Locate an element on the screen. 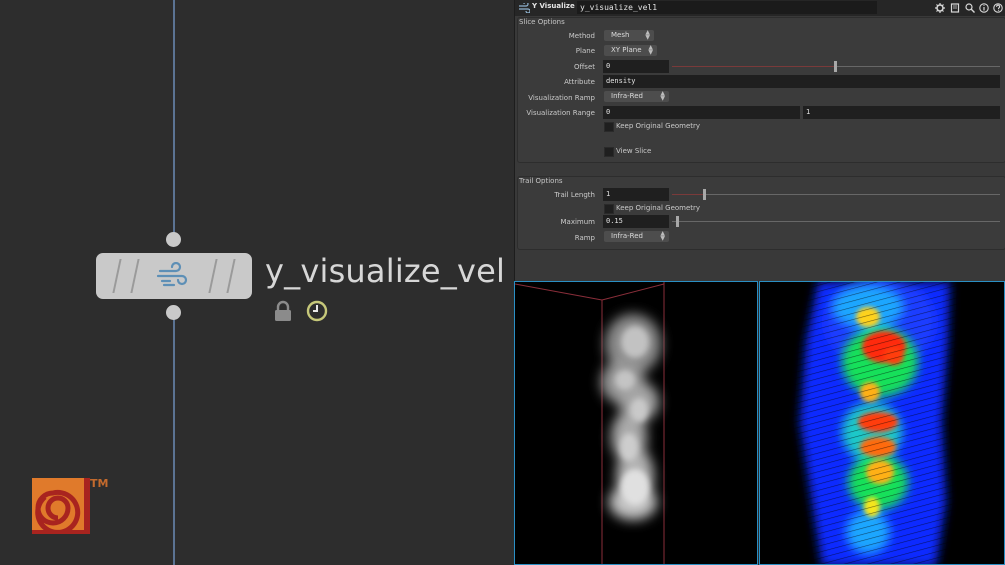  node-y-visualize-vel is located at coordinates (174, 276).